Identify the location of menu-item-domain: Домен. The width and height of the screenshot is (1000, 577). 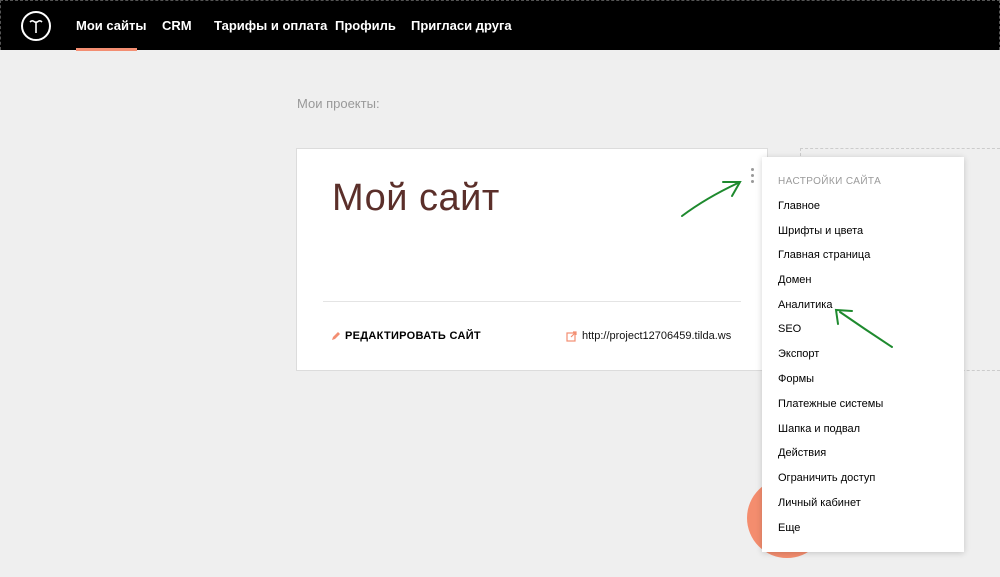
(794, 280).